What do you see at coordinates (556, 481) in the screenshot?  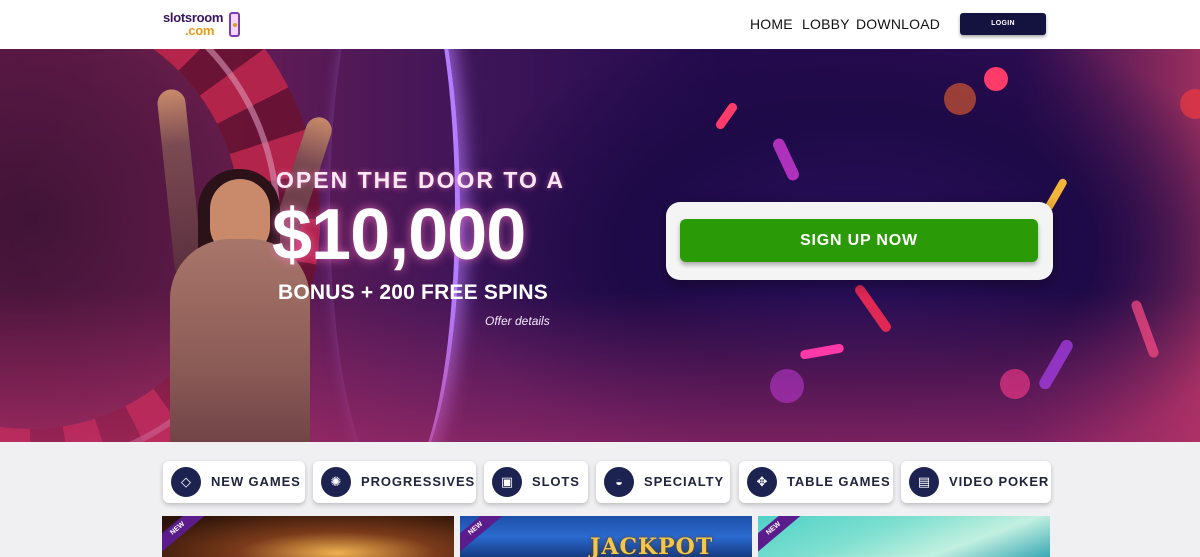 I see `category-label: SLOTS` at bounding box center [556, 481].